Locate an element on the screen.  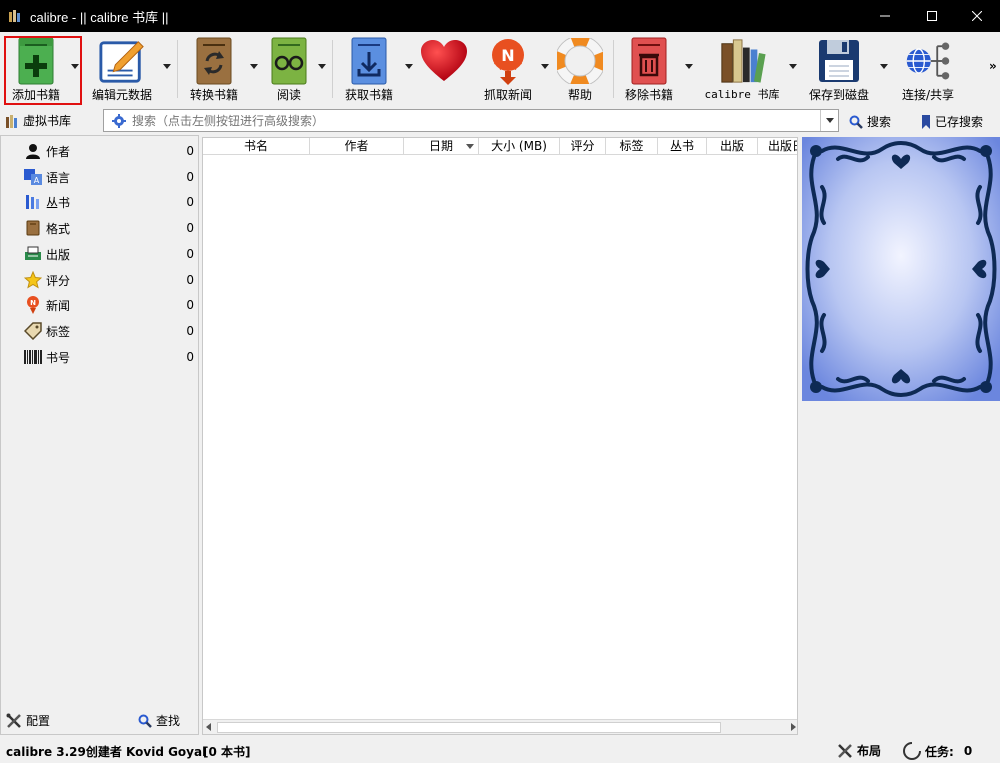
scroll-right-arrow-icon is located at coordinates (793, 727).